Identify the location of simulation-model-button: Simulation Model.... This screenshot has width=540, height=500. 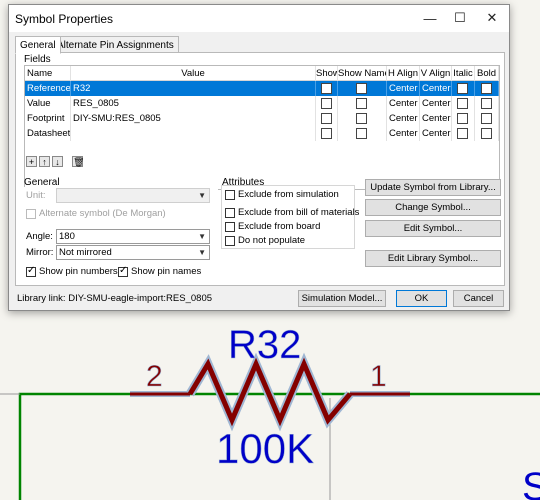
(342, 298).